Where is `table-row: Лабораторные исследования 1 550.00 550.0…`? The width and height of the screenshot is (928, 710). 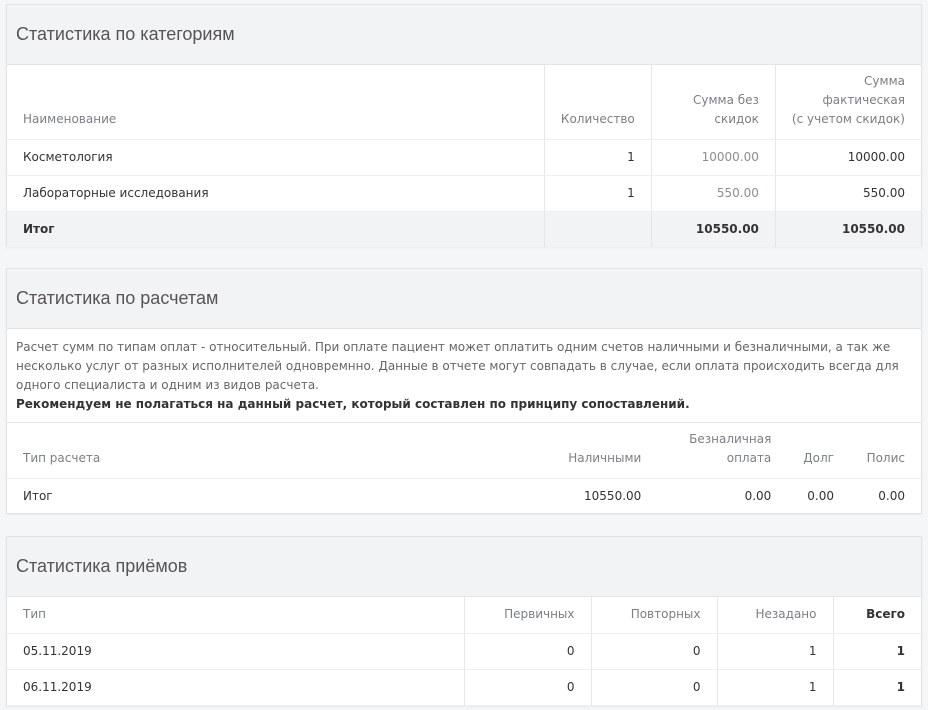
table-row: Лабораторные исследования 1 550.00 550.0… is located at coordinates (464, 193).